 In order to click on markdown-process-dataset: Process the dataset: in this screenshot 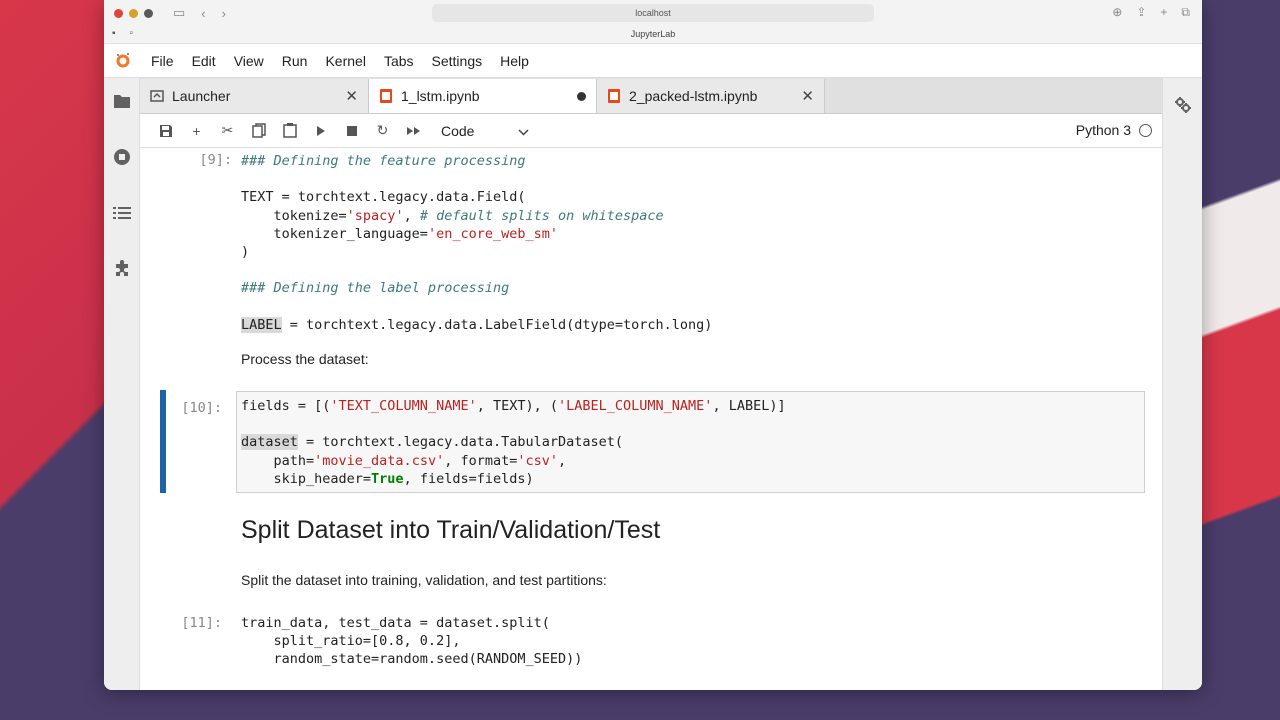, I will do `click(305, 359)`.